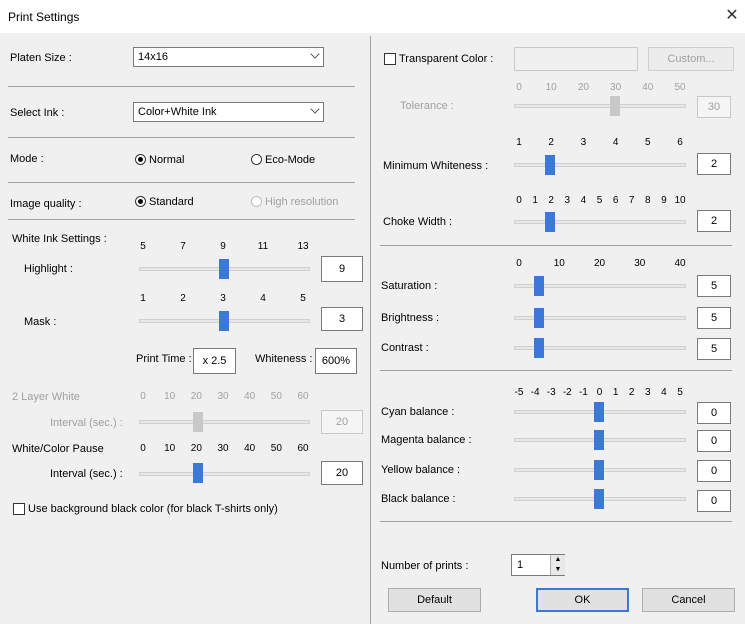  I want to click on whiteness-label: Whiteness :, so click(284, 359).